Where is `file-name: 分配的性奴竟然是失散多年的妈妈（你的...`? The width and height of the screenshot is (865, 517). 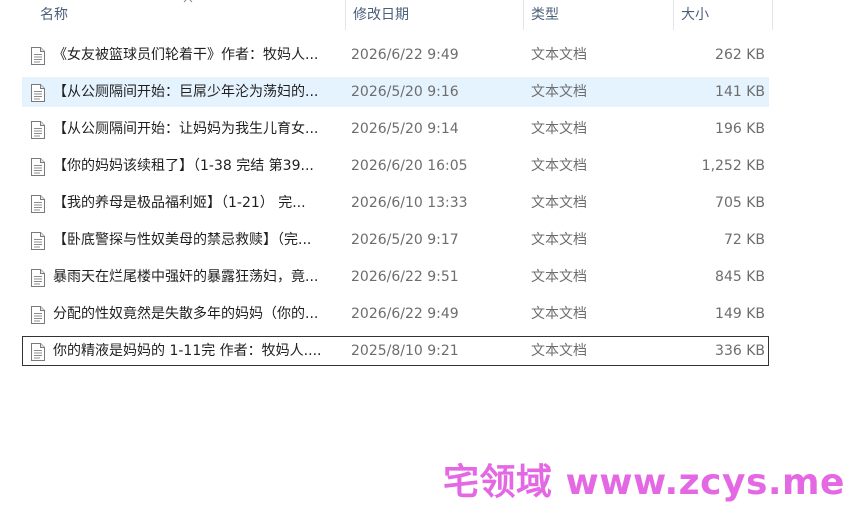
file-name: 分配的性奴竟然是失散多年的妈妈（你的... is located at coordinates (186, 314).